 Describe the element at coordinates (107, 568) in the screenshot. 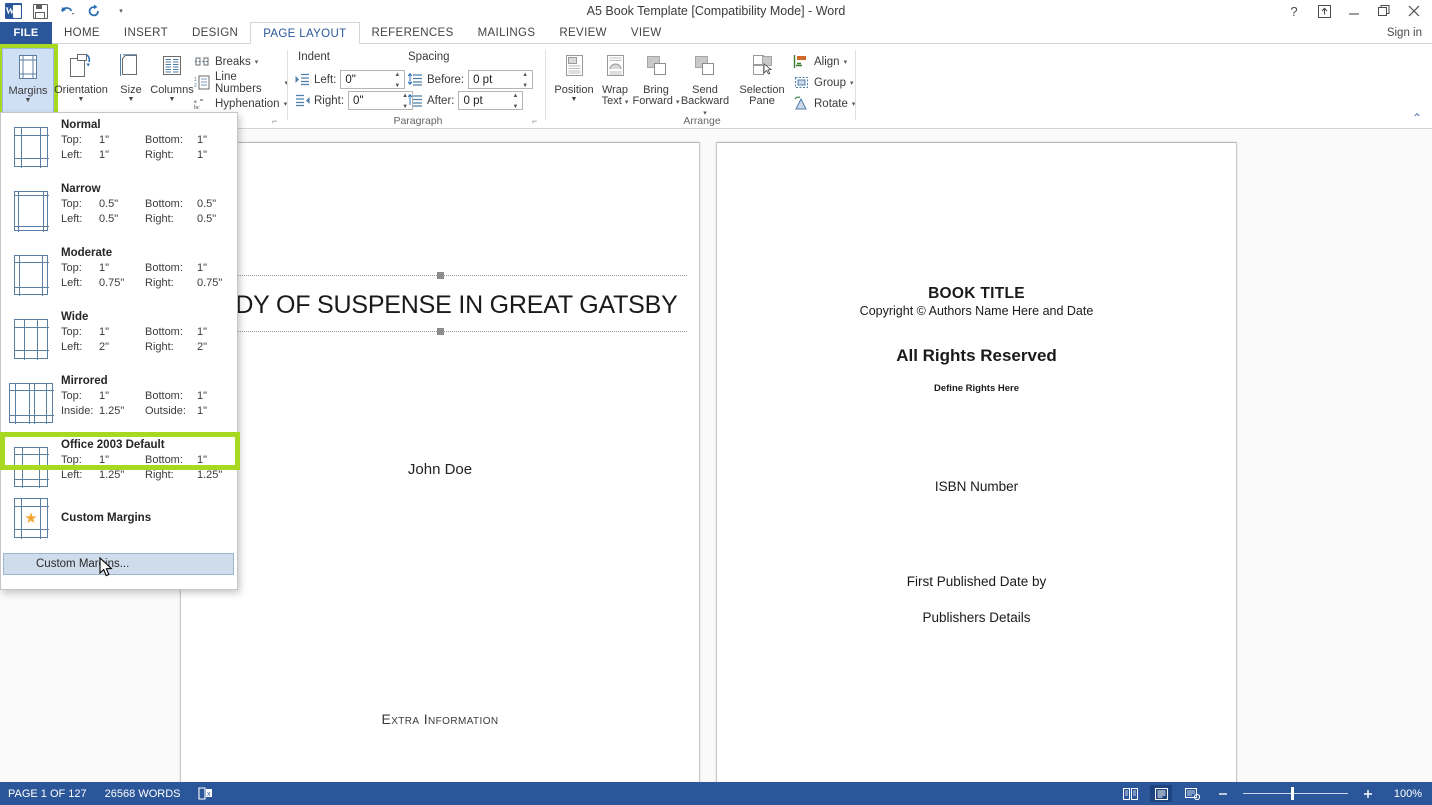

I see `mouse-cursor-icon` at that location.